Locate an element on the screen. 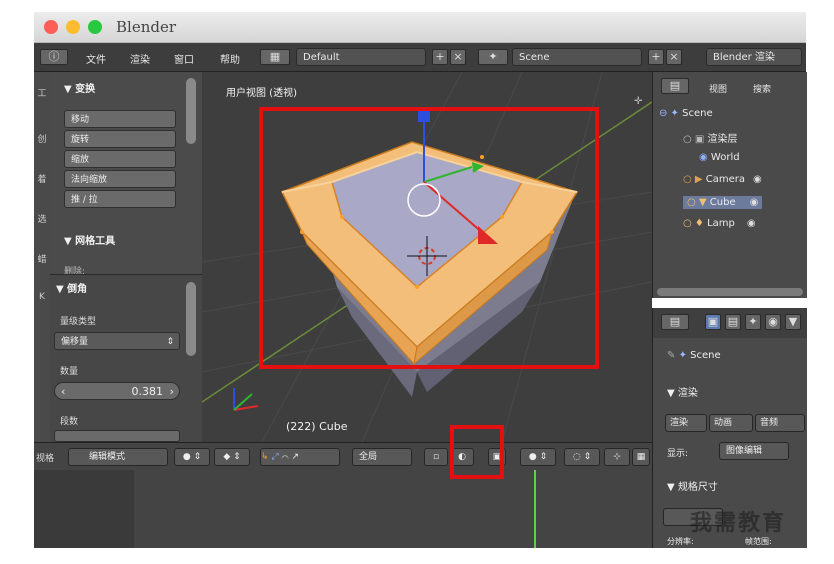  amount-field: ‹ 0.381 › is located at coordinates (117, 391).